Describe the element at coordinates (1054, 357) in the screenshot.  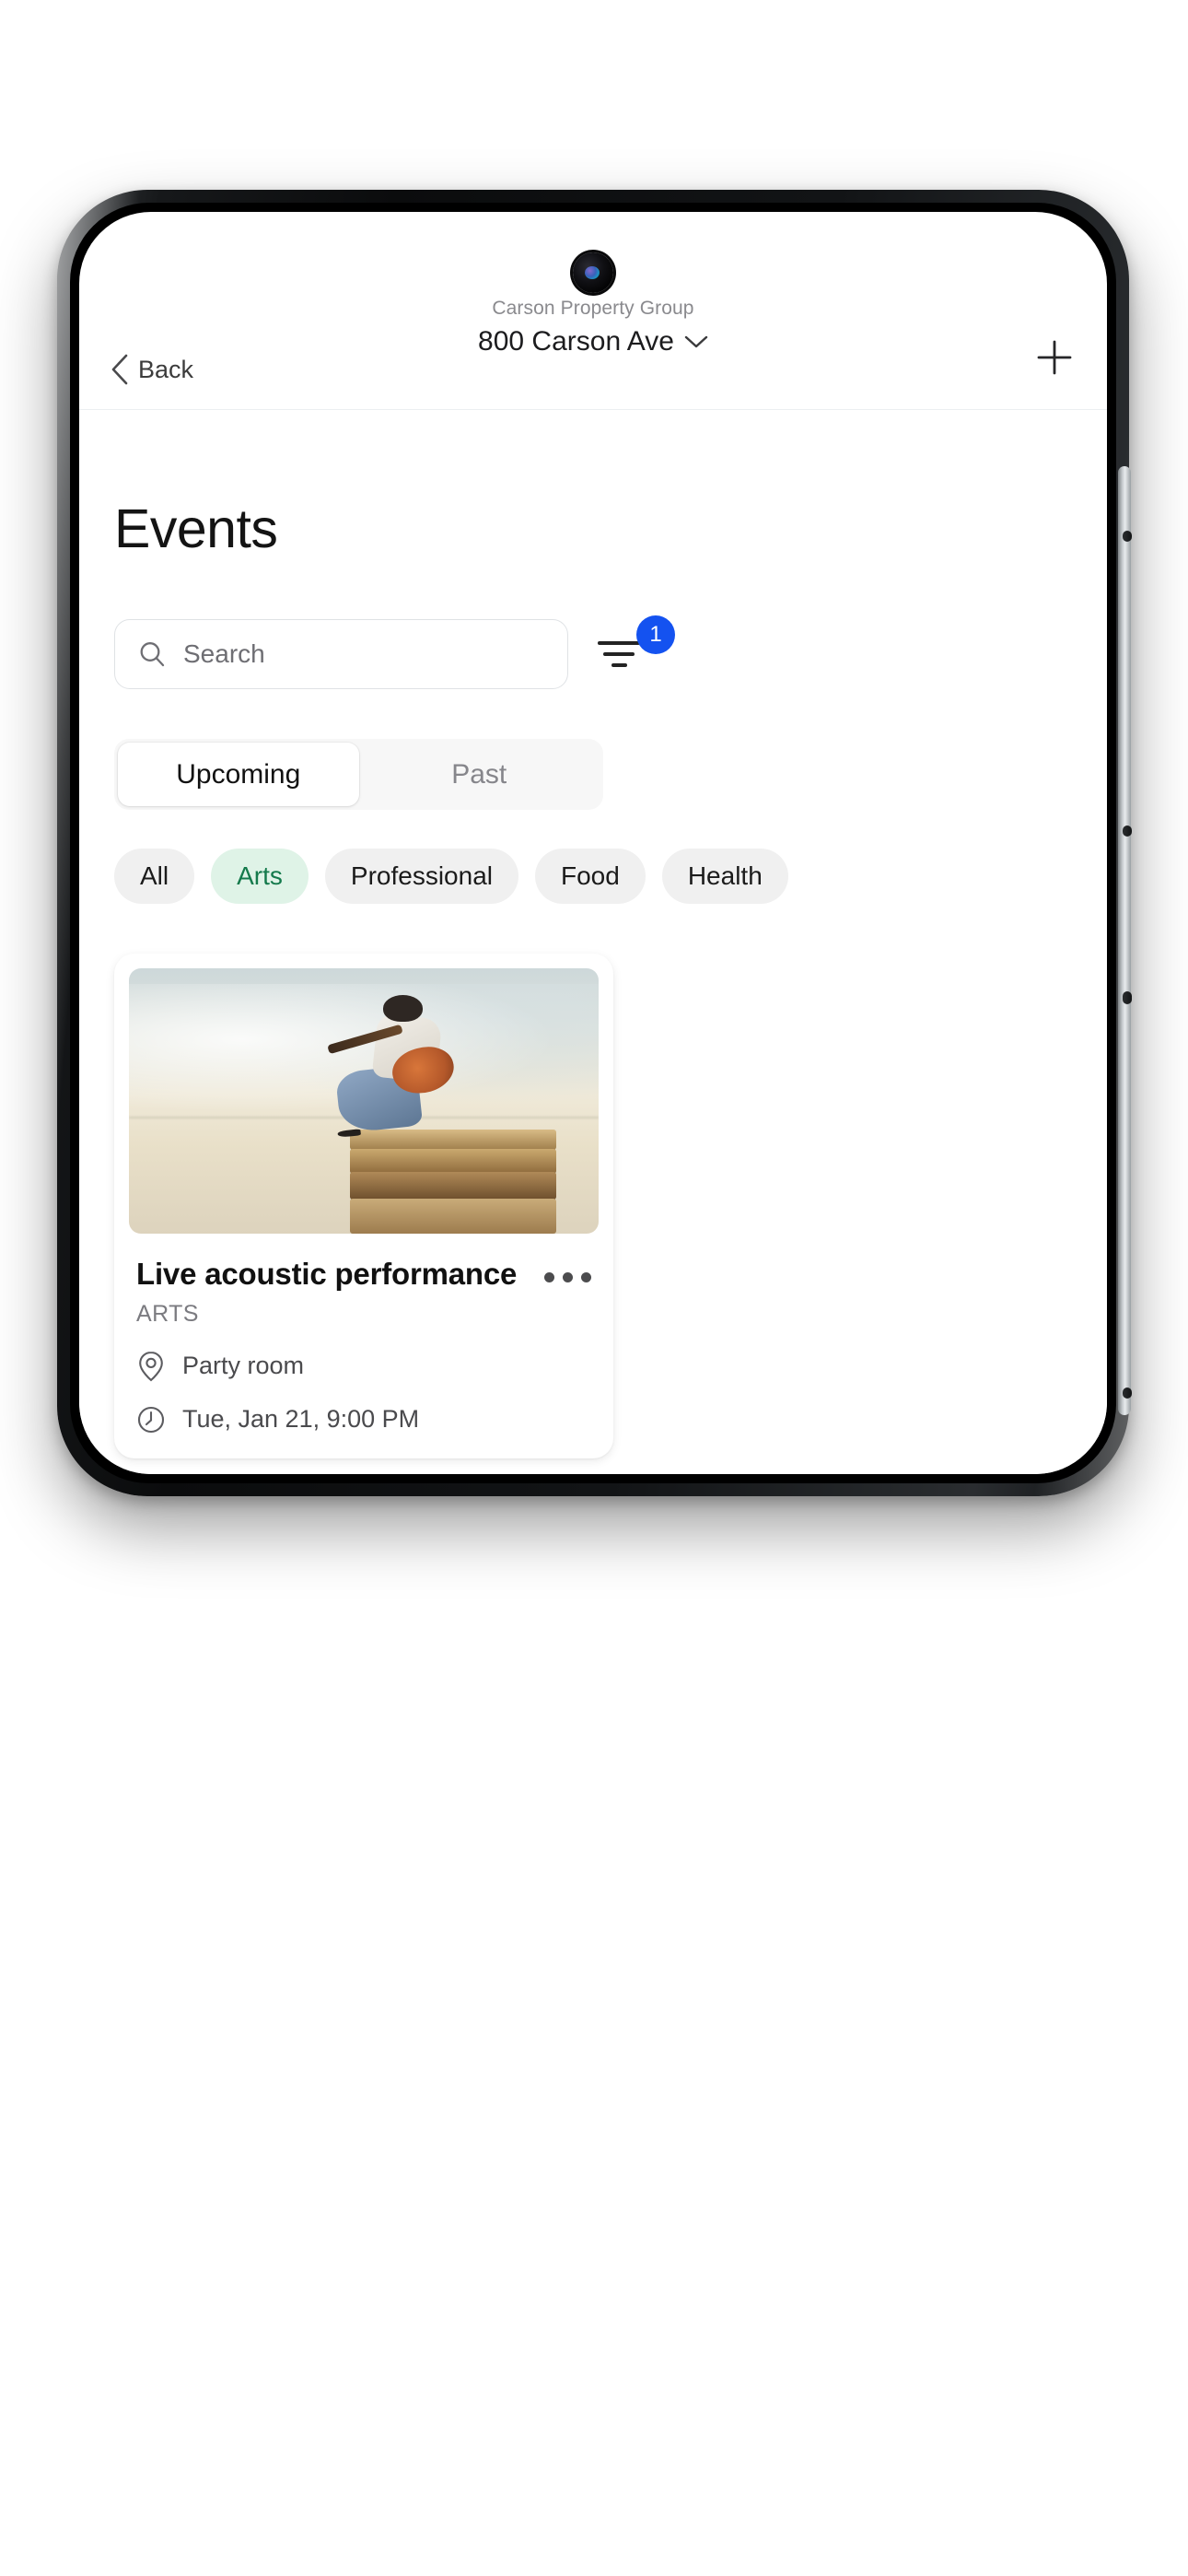
I see `plus-icon` at that location.